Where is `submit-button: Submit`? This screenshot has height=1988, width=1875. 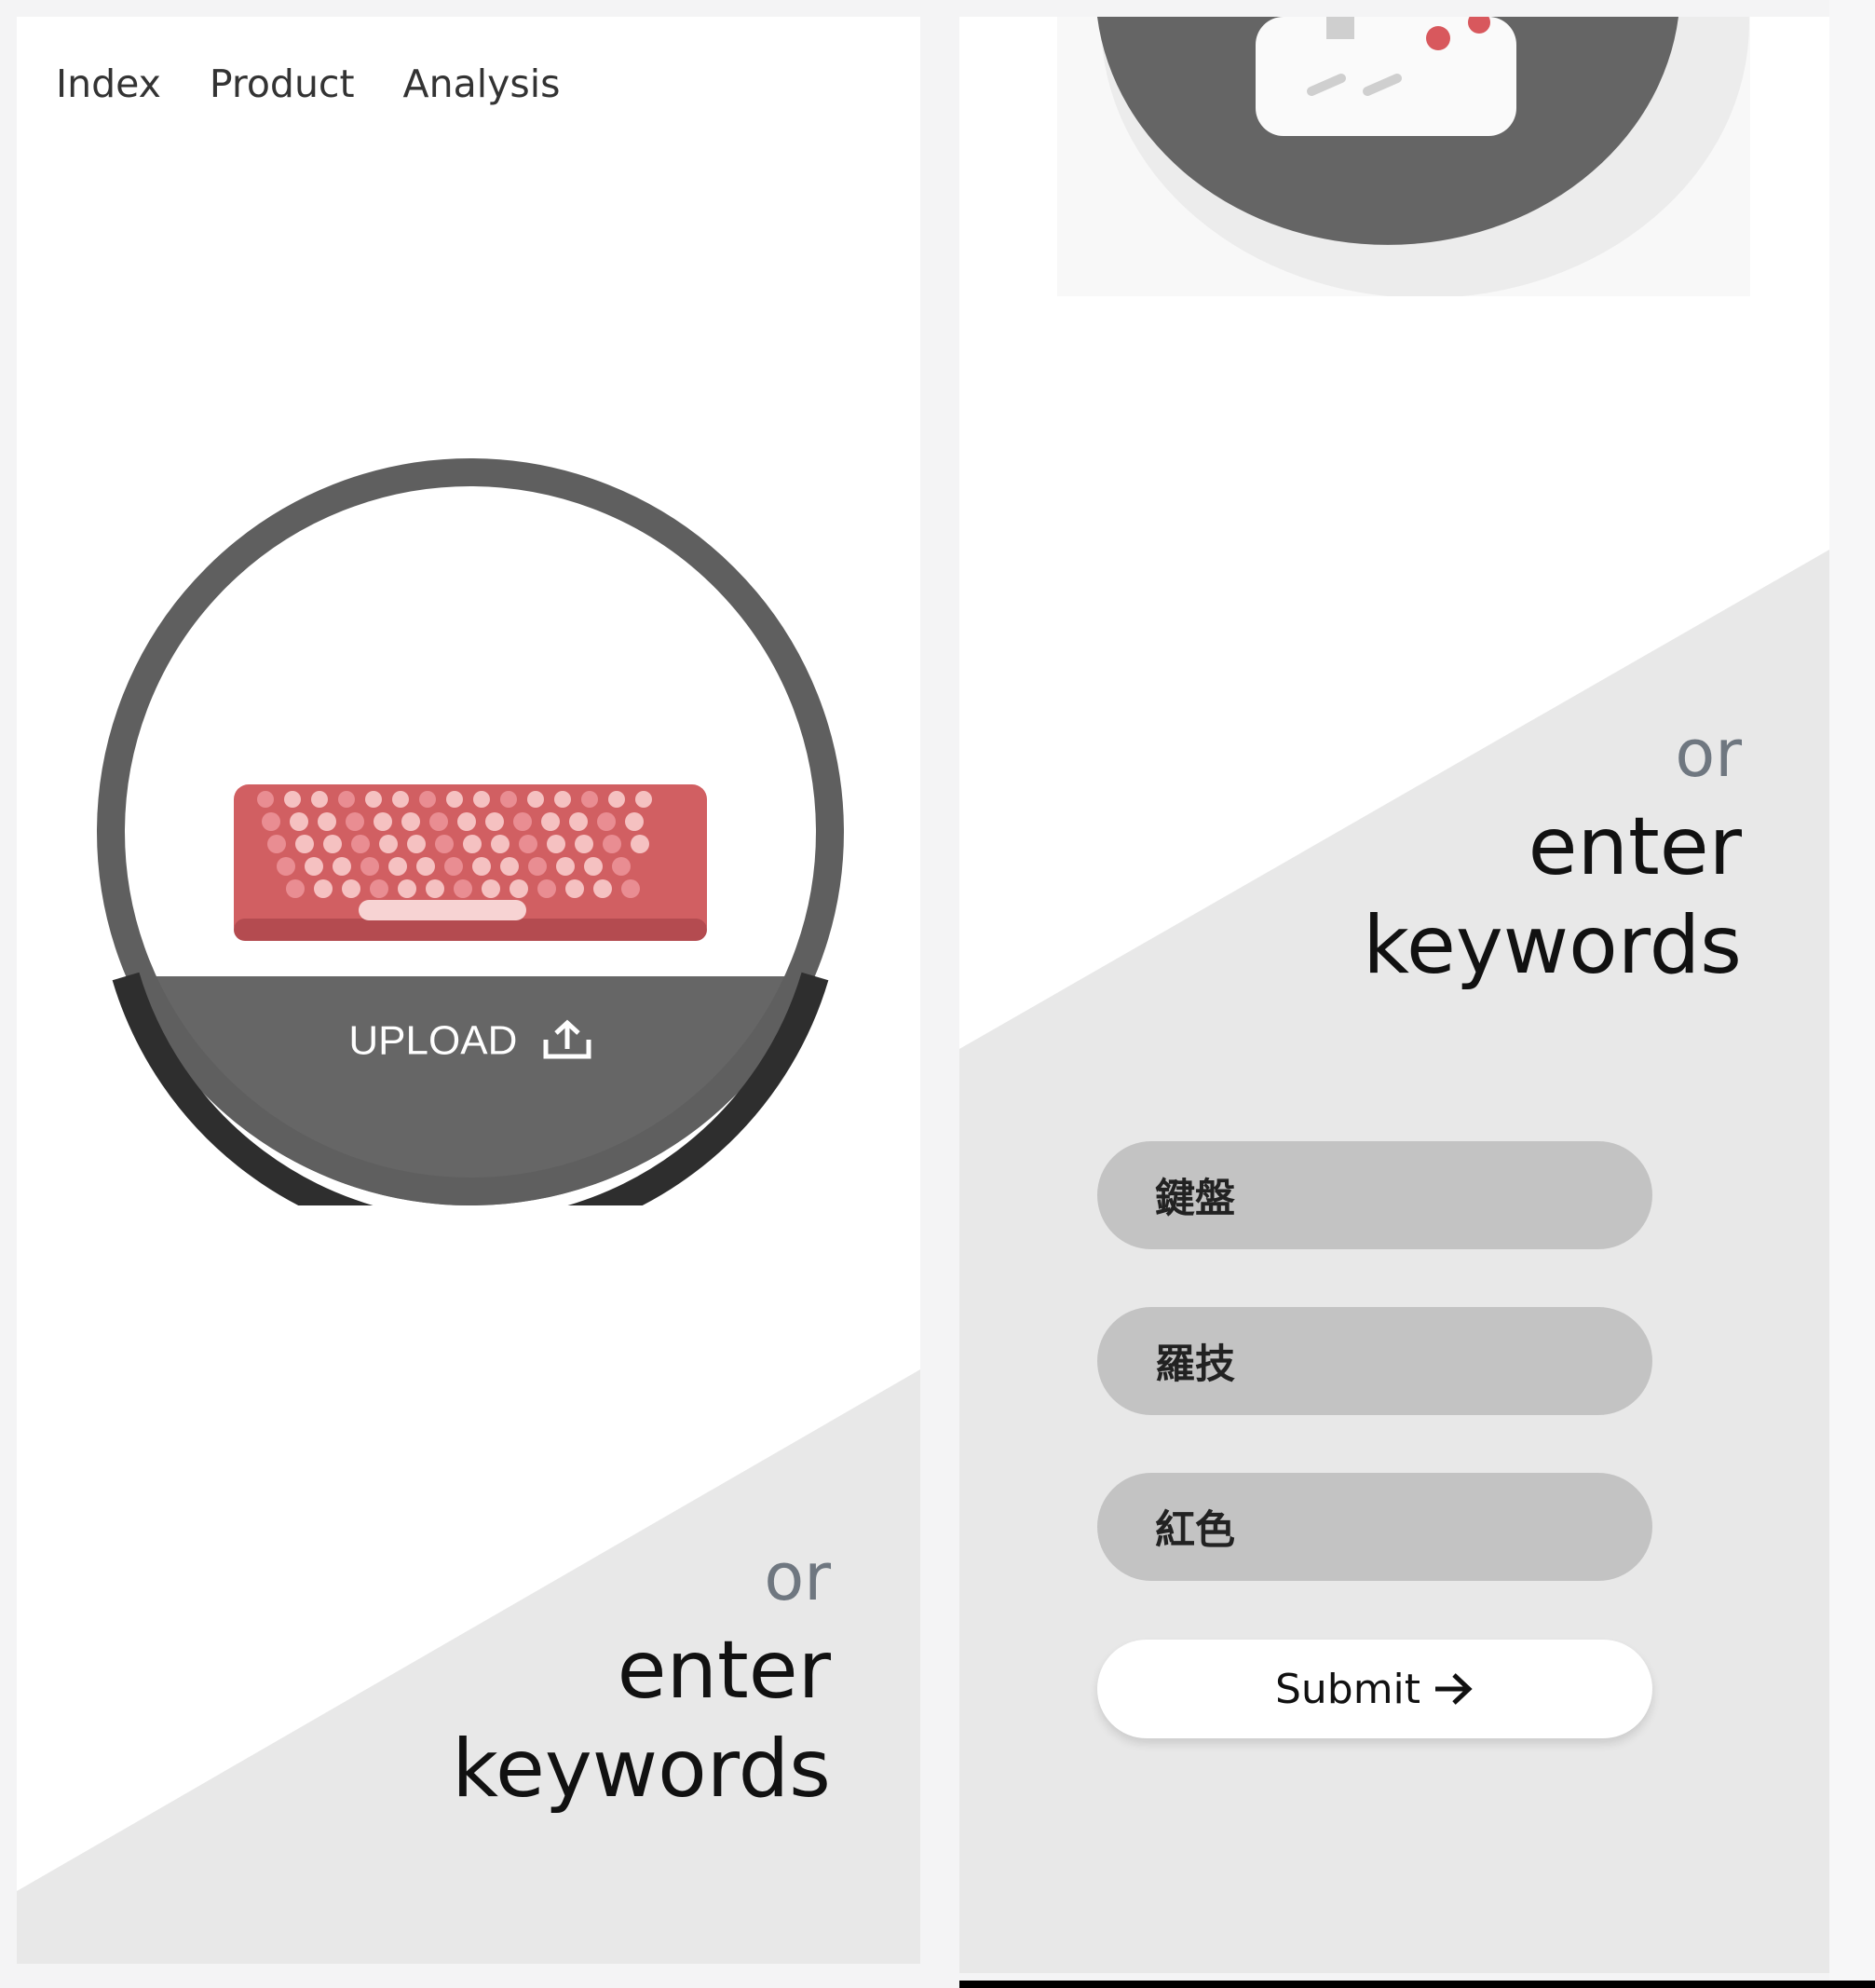 submit-button: Submit is located at coordinates (1375, 1689).